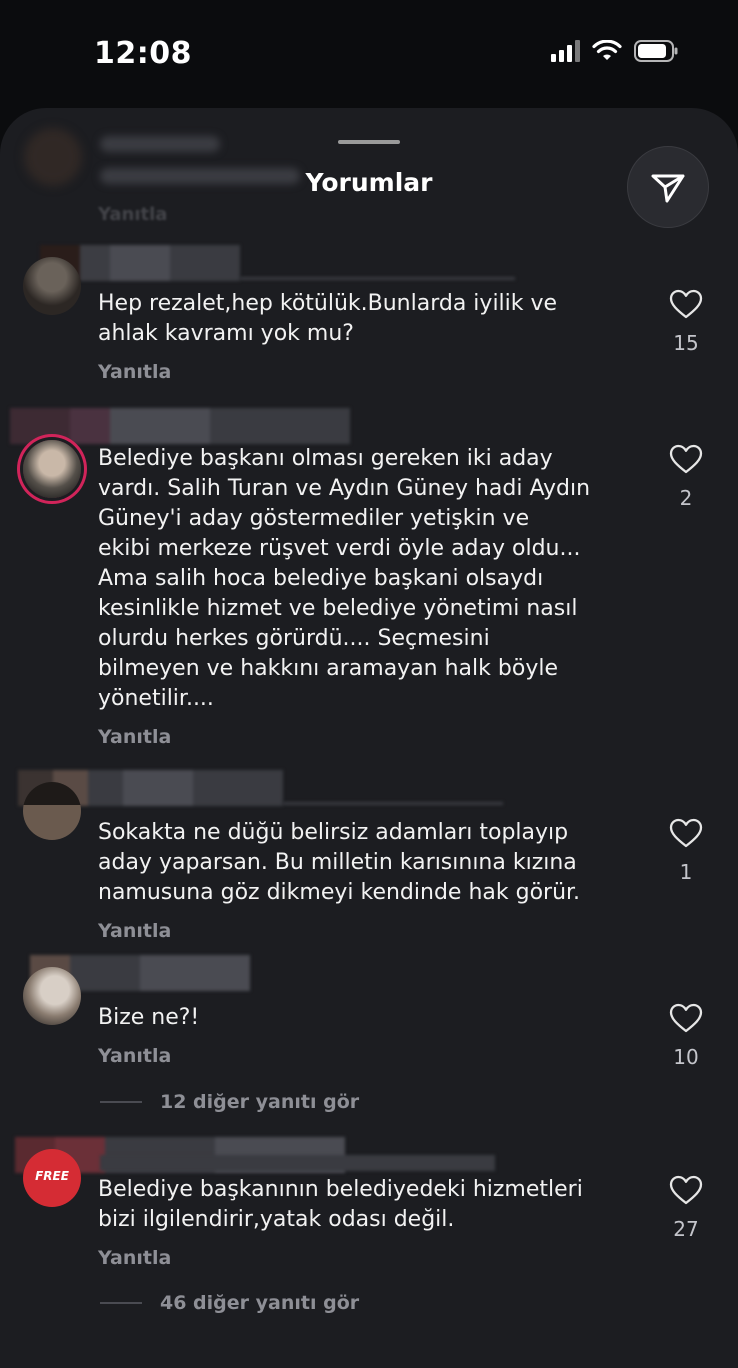 This screenshot has width=738, height=1368. What do you see at coordinates (369, 142) in the screenshot?
I see `sheet-grabber` at bounding box center [369, 142].